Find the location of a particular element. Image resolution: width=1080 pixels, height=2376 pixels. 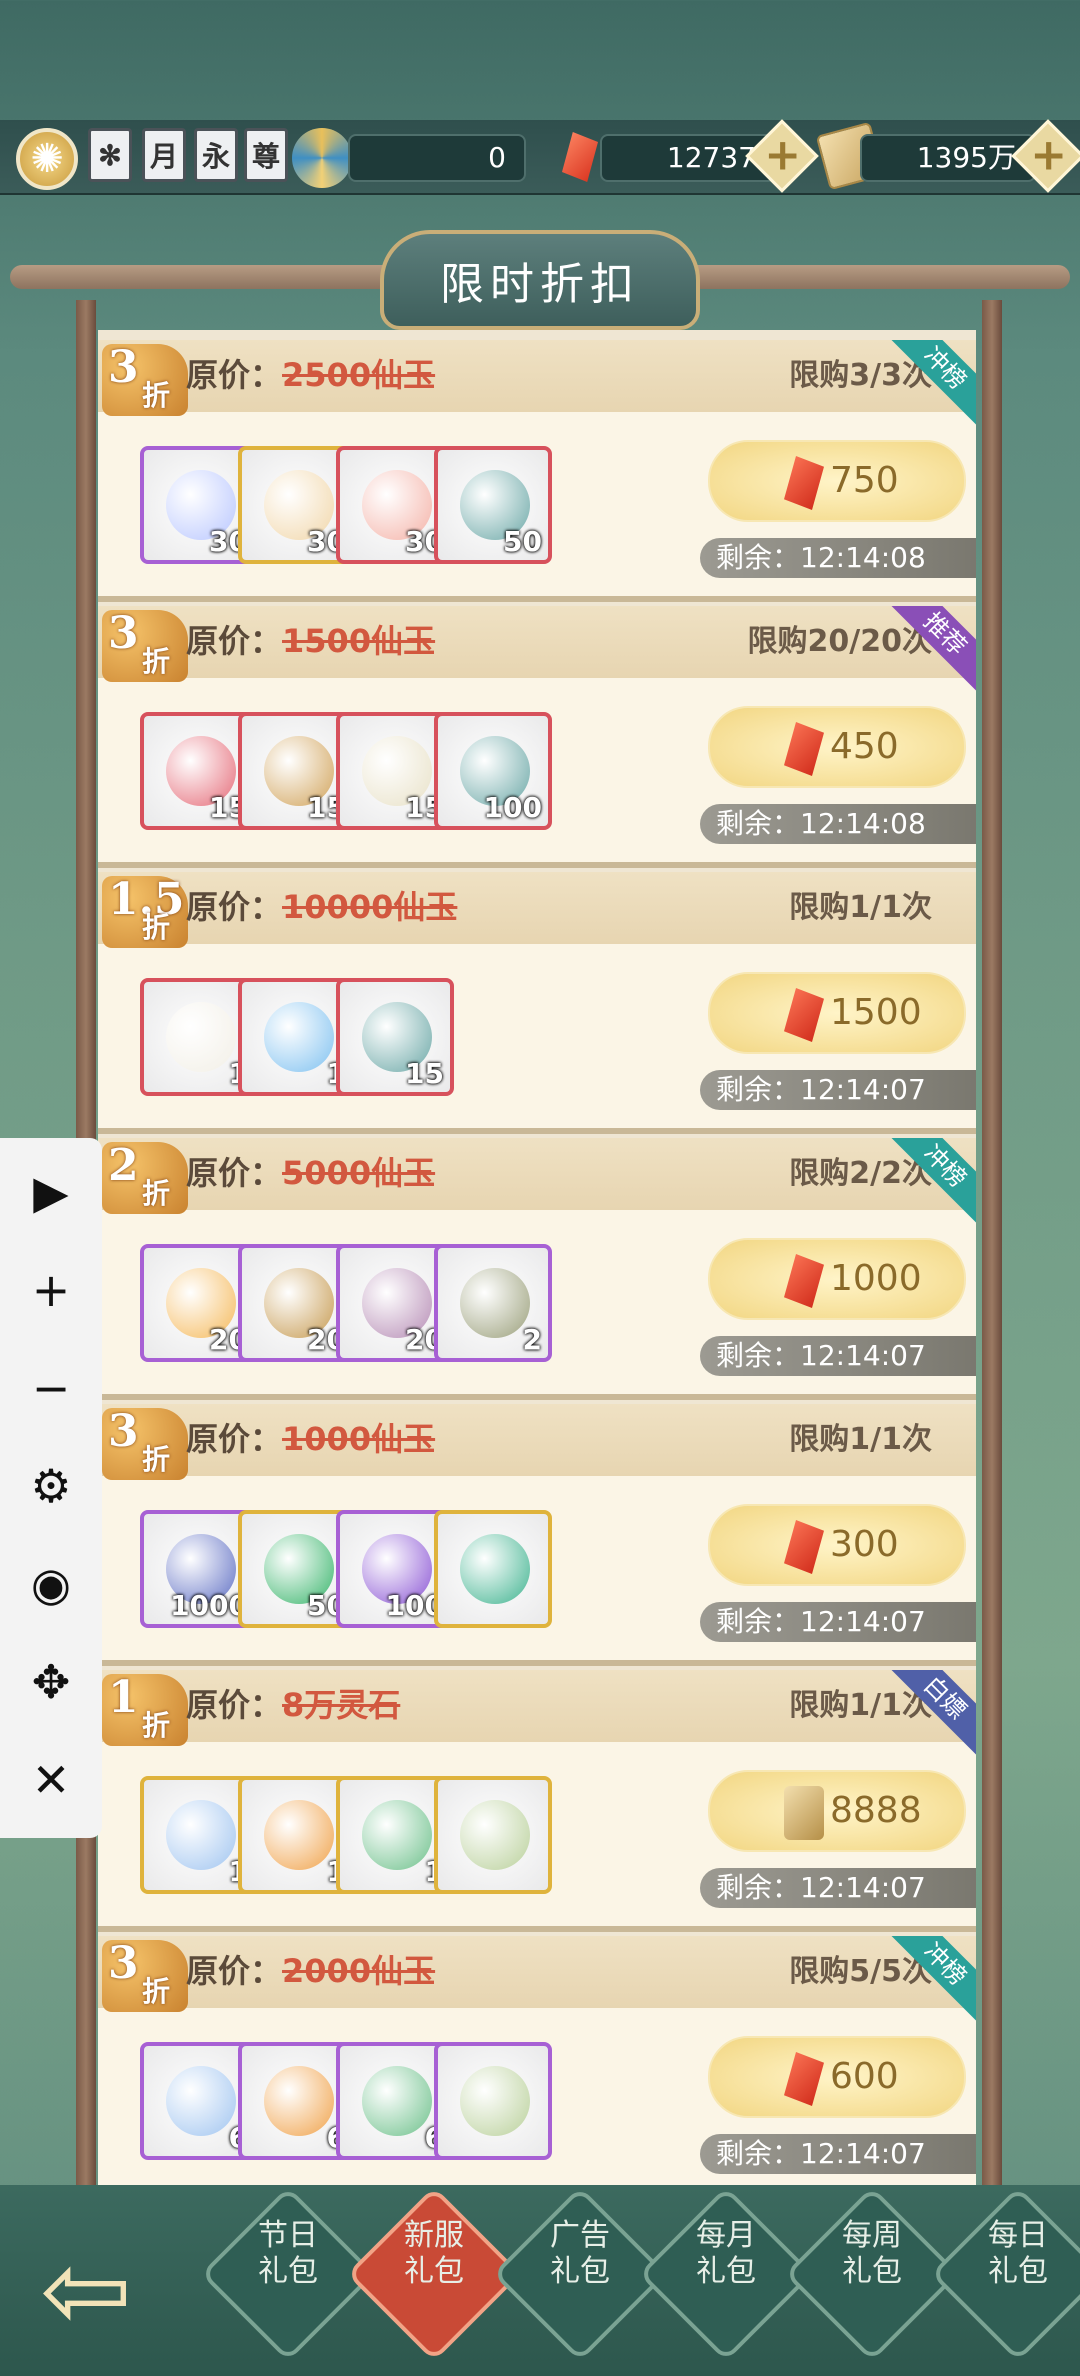

buy-button: 1000 is located at coordinates (837, 1279).